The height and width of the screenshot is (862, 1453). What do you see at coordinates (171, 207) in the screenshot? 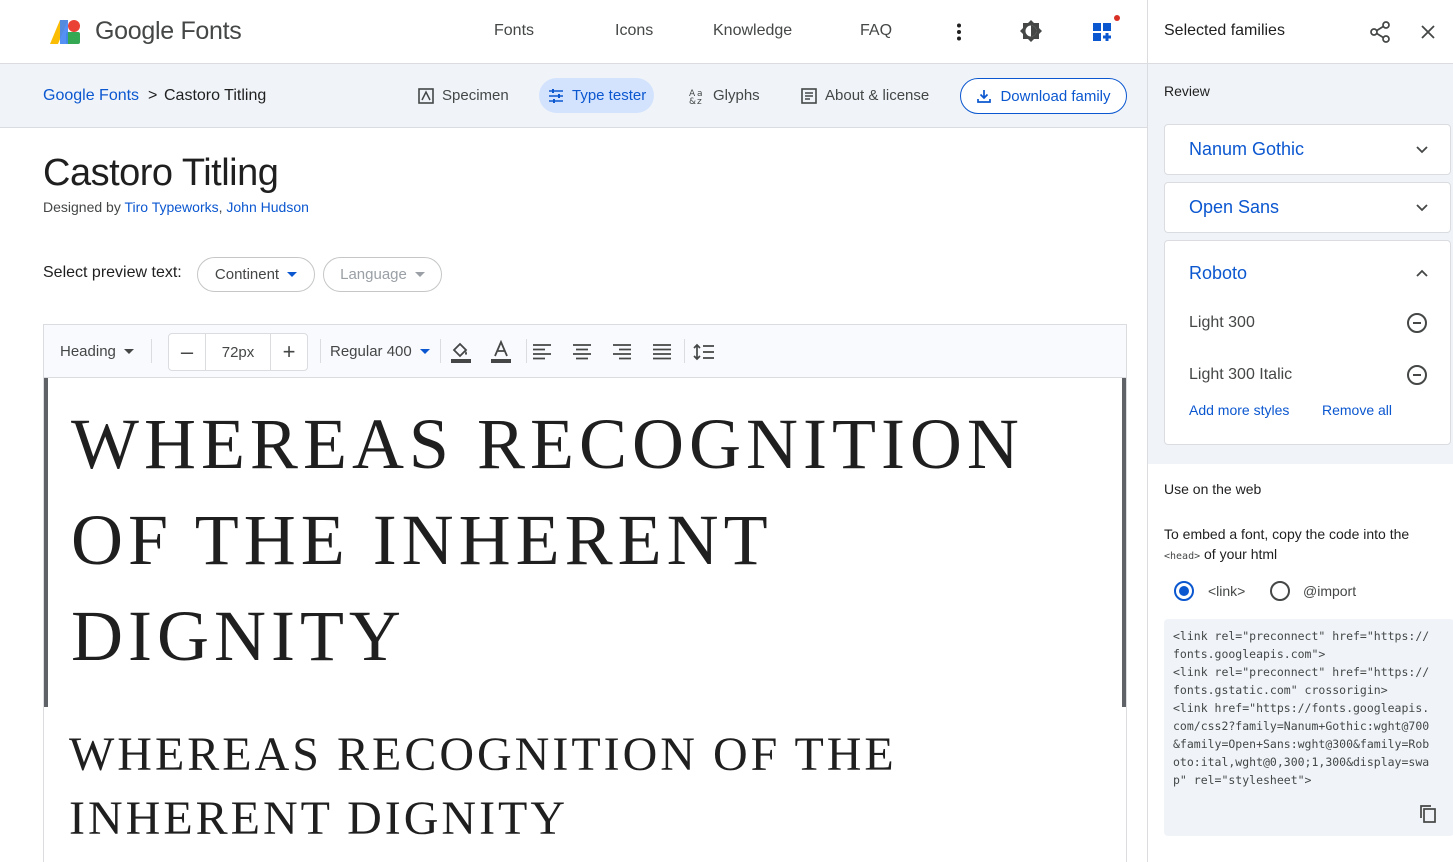
I see `designer-link-tiro: Tiro Typeworks` at bounding box center [171, 207].